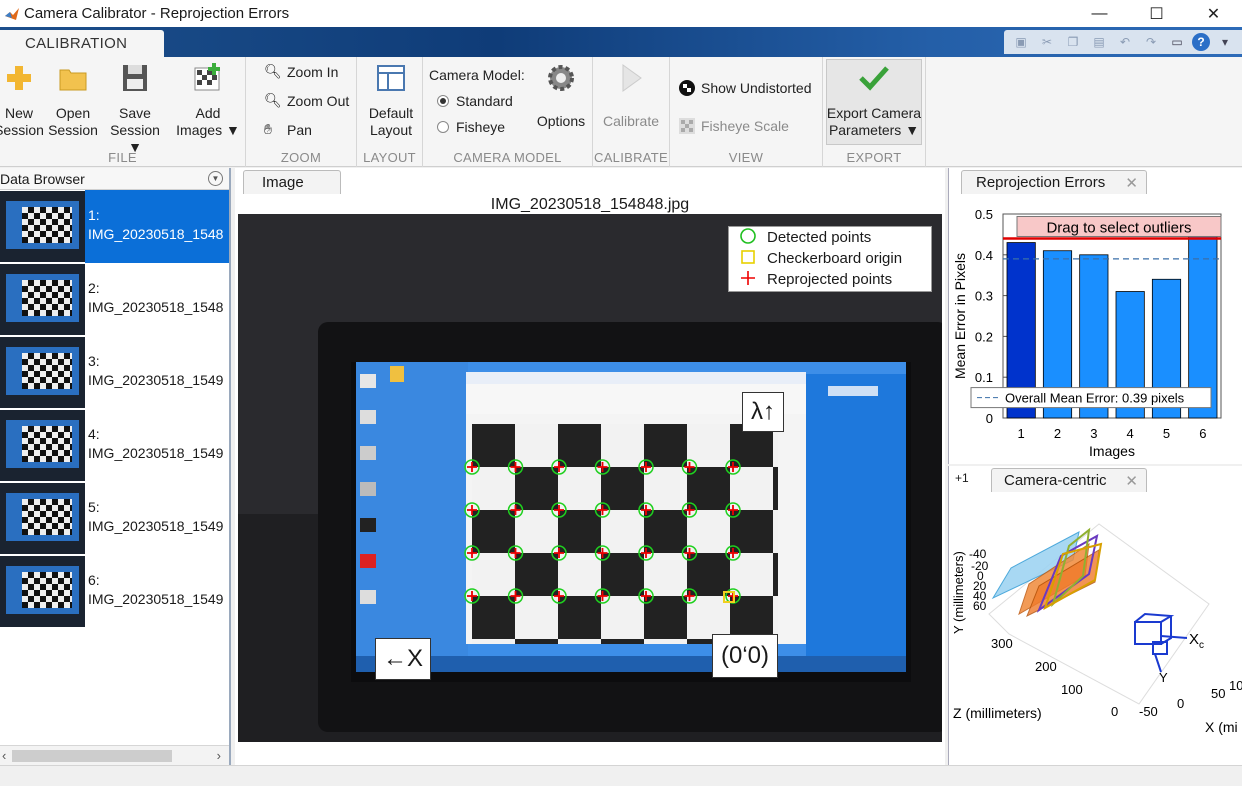 The width and height of the screenshot is (1242, 786). I want to click on y-axis-label: Mean Error in Pixels, so click(960, 316).